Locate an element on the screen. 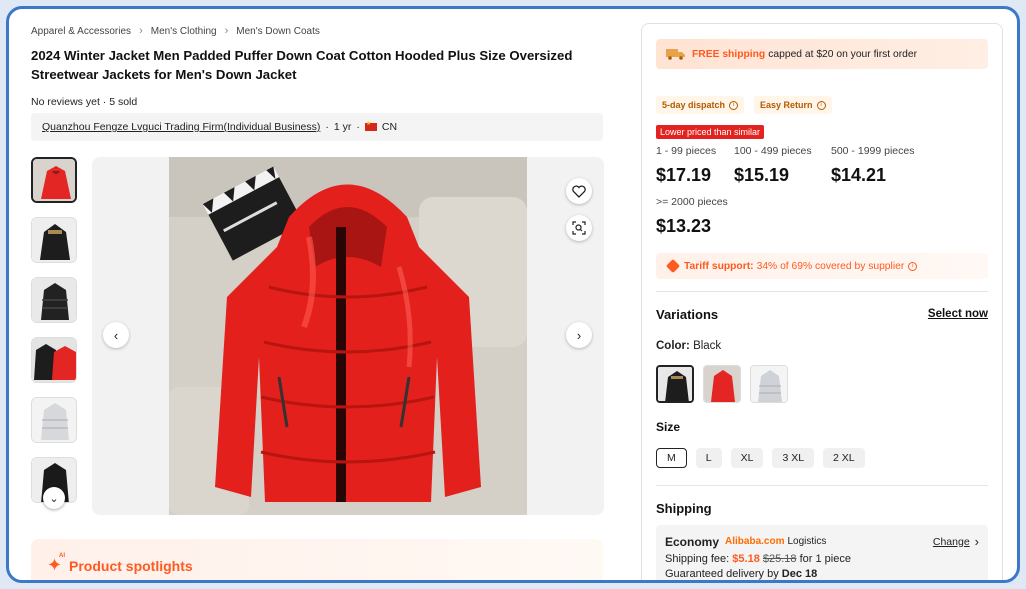 This screenshot has height=589, width=1026. tier-4-price: $13.23 is located at coordinates (684, 226).